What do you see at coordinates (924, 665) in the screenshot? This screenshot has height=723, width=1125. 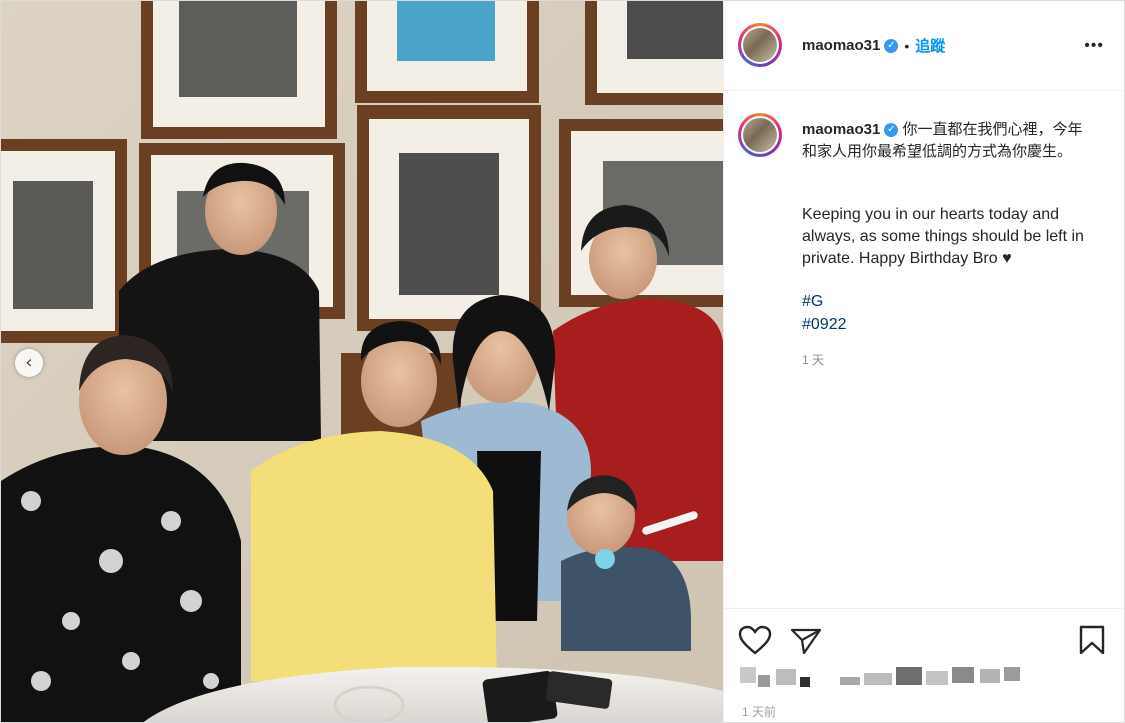 I see `action-bar: 1 天前` at bounding box center [924, 665].